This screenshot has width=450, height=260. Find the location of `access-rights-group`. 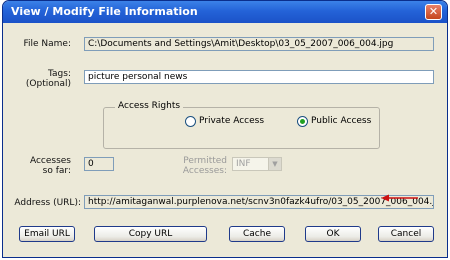

access-rights-group is located at coordinates (241, 128).